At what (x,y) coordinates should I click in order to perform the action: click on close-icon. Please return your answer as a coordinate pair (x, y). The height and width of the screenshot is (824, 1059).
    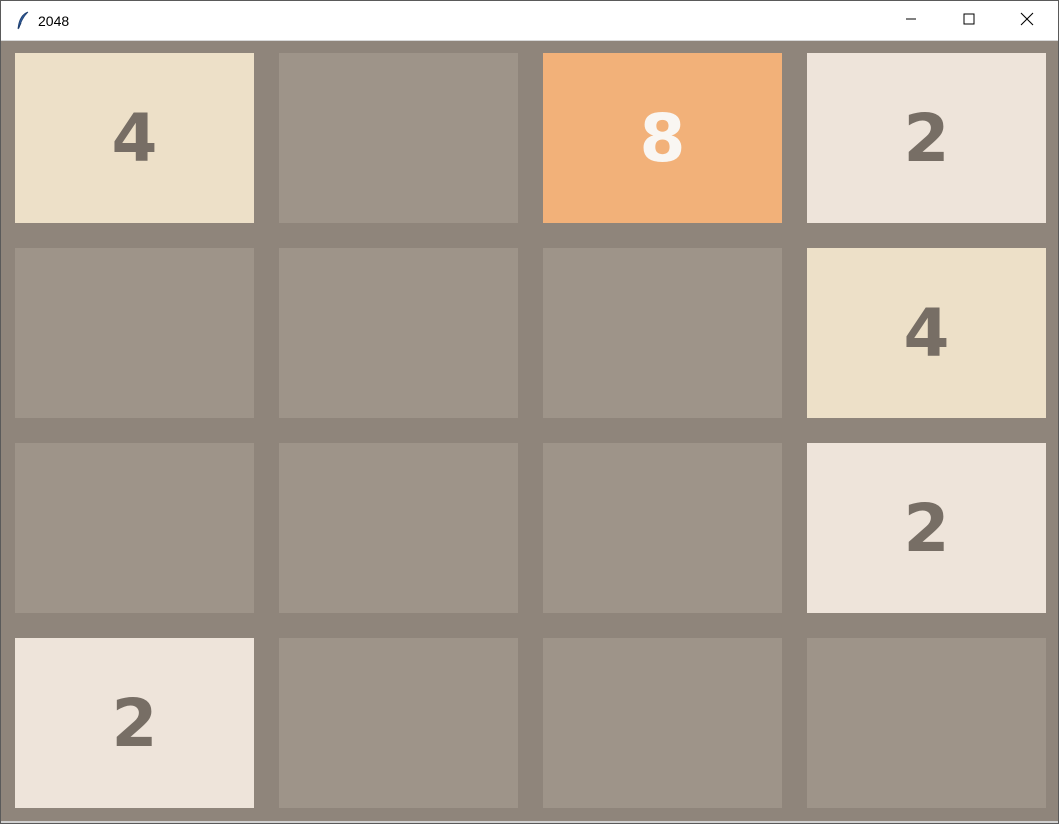
    Looking at the image, I should click on (1027, 21).